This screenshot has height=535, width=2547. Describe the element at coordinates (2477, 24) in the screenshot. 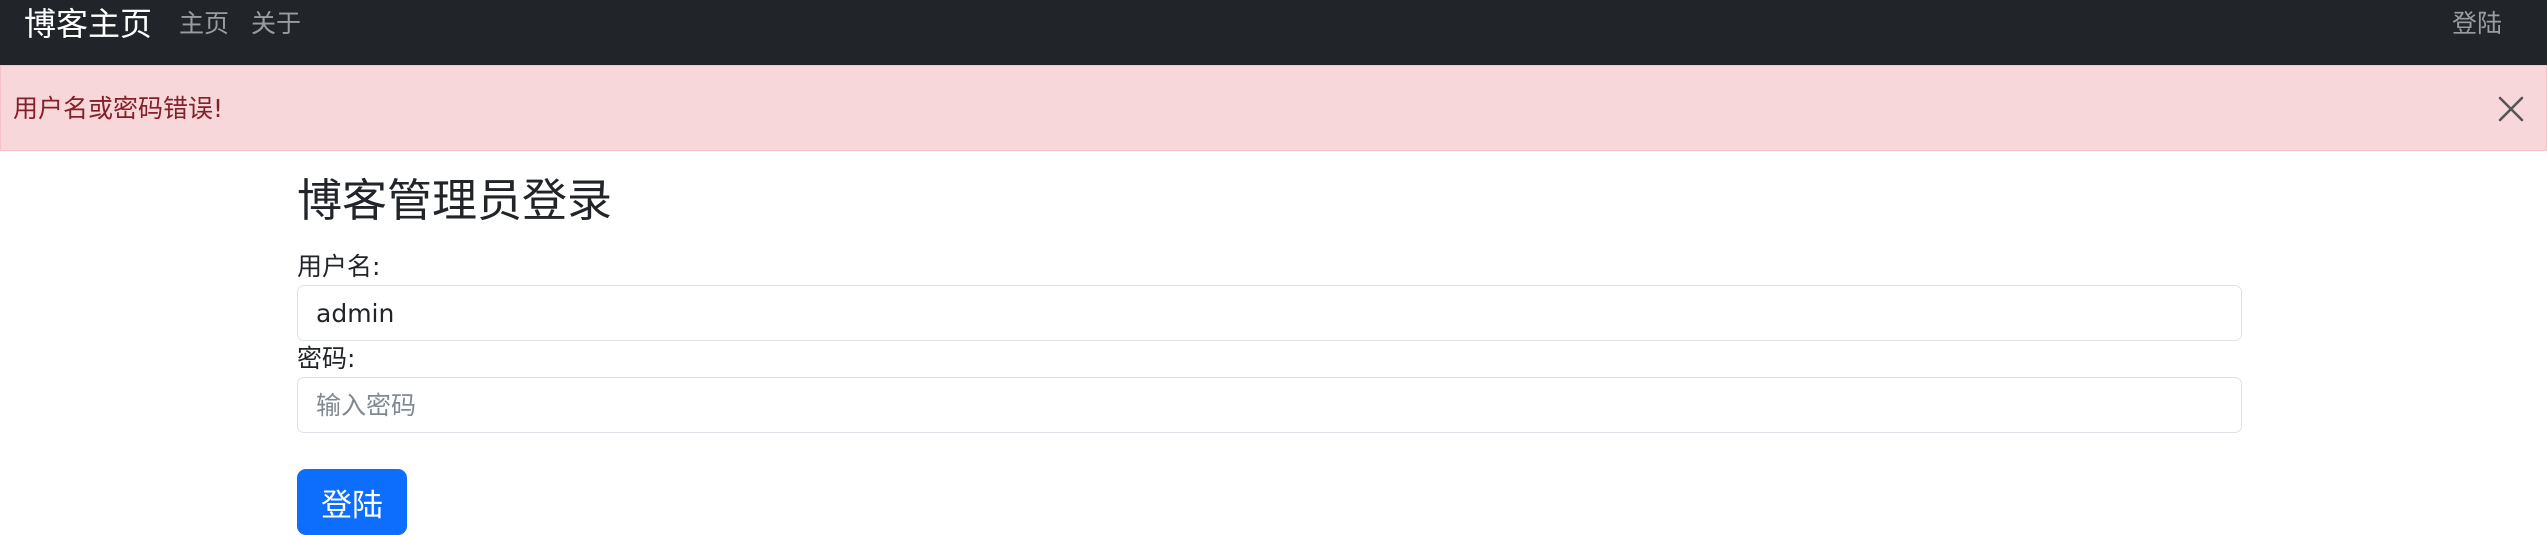

I see `nav-link-login: 登陆` at that location.